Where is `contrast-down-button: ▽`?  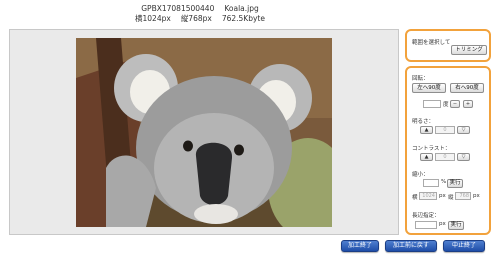
contrast-down-button: ▽ is located at coordinates (463, 157).